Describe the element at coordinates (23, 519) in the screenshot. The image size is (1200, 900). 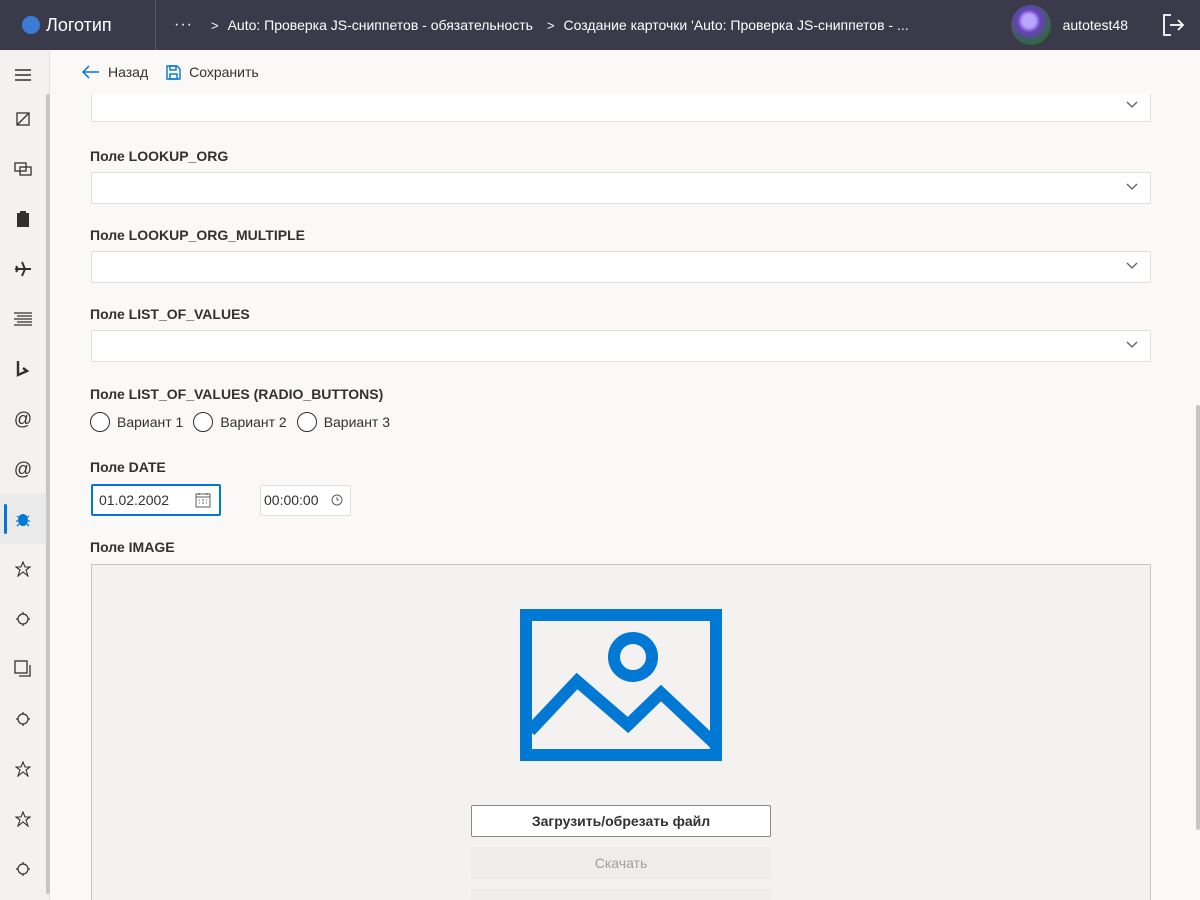
I see `bug-icon` at that location.